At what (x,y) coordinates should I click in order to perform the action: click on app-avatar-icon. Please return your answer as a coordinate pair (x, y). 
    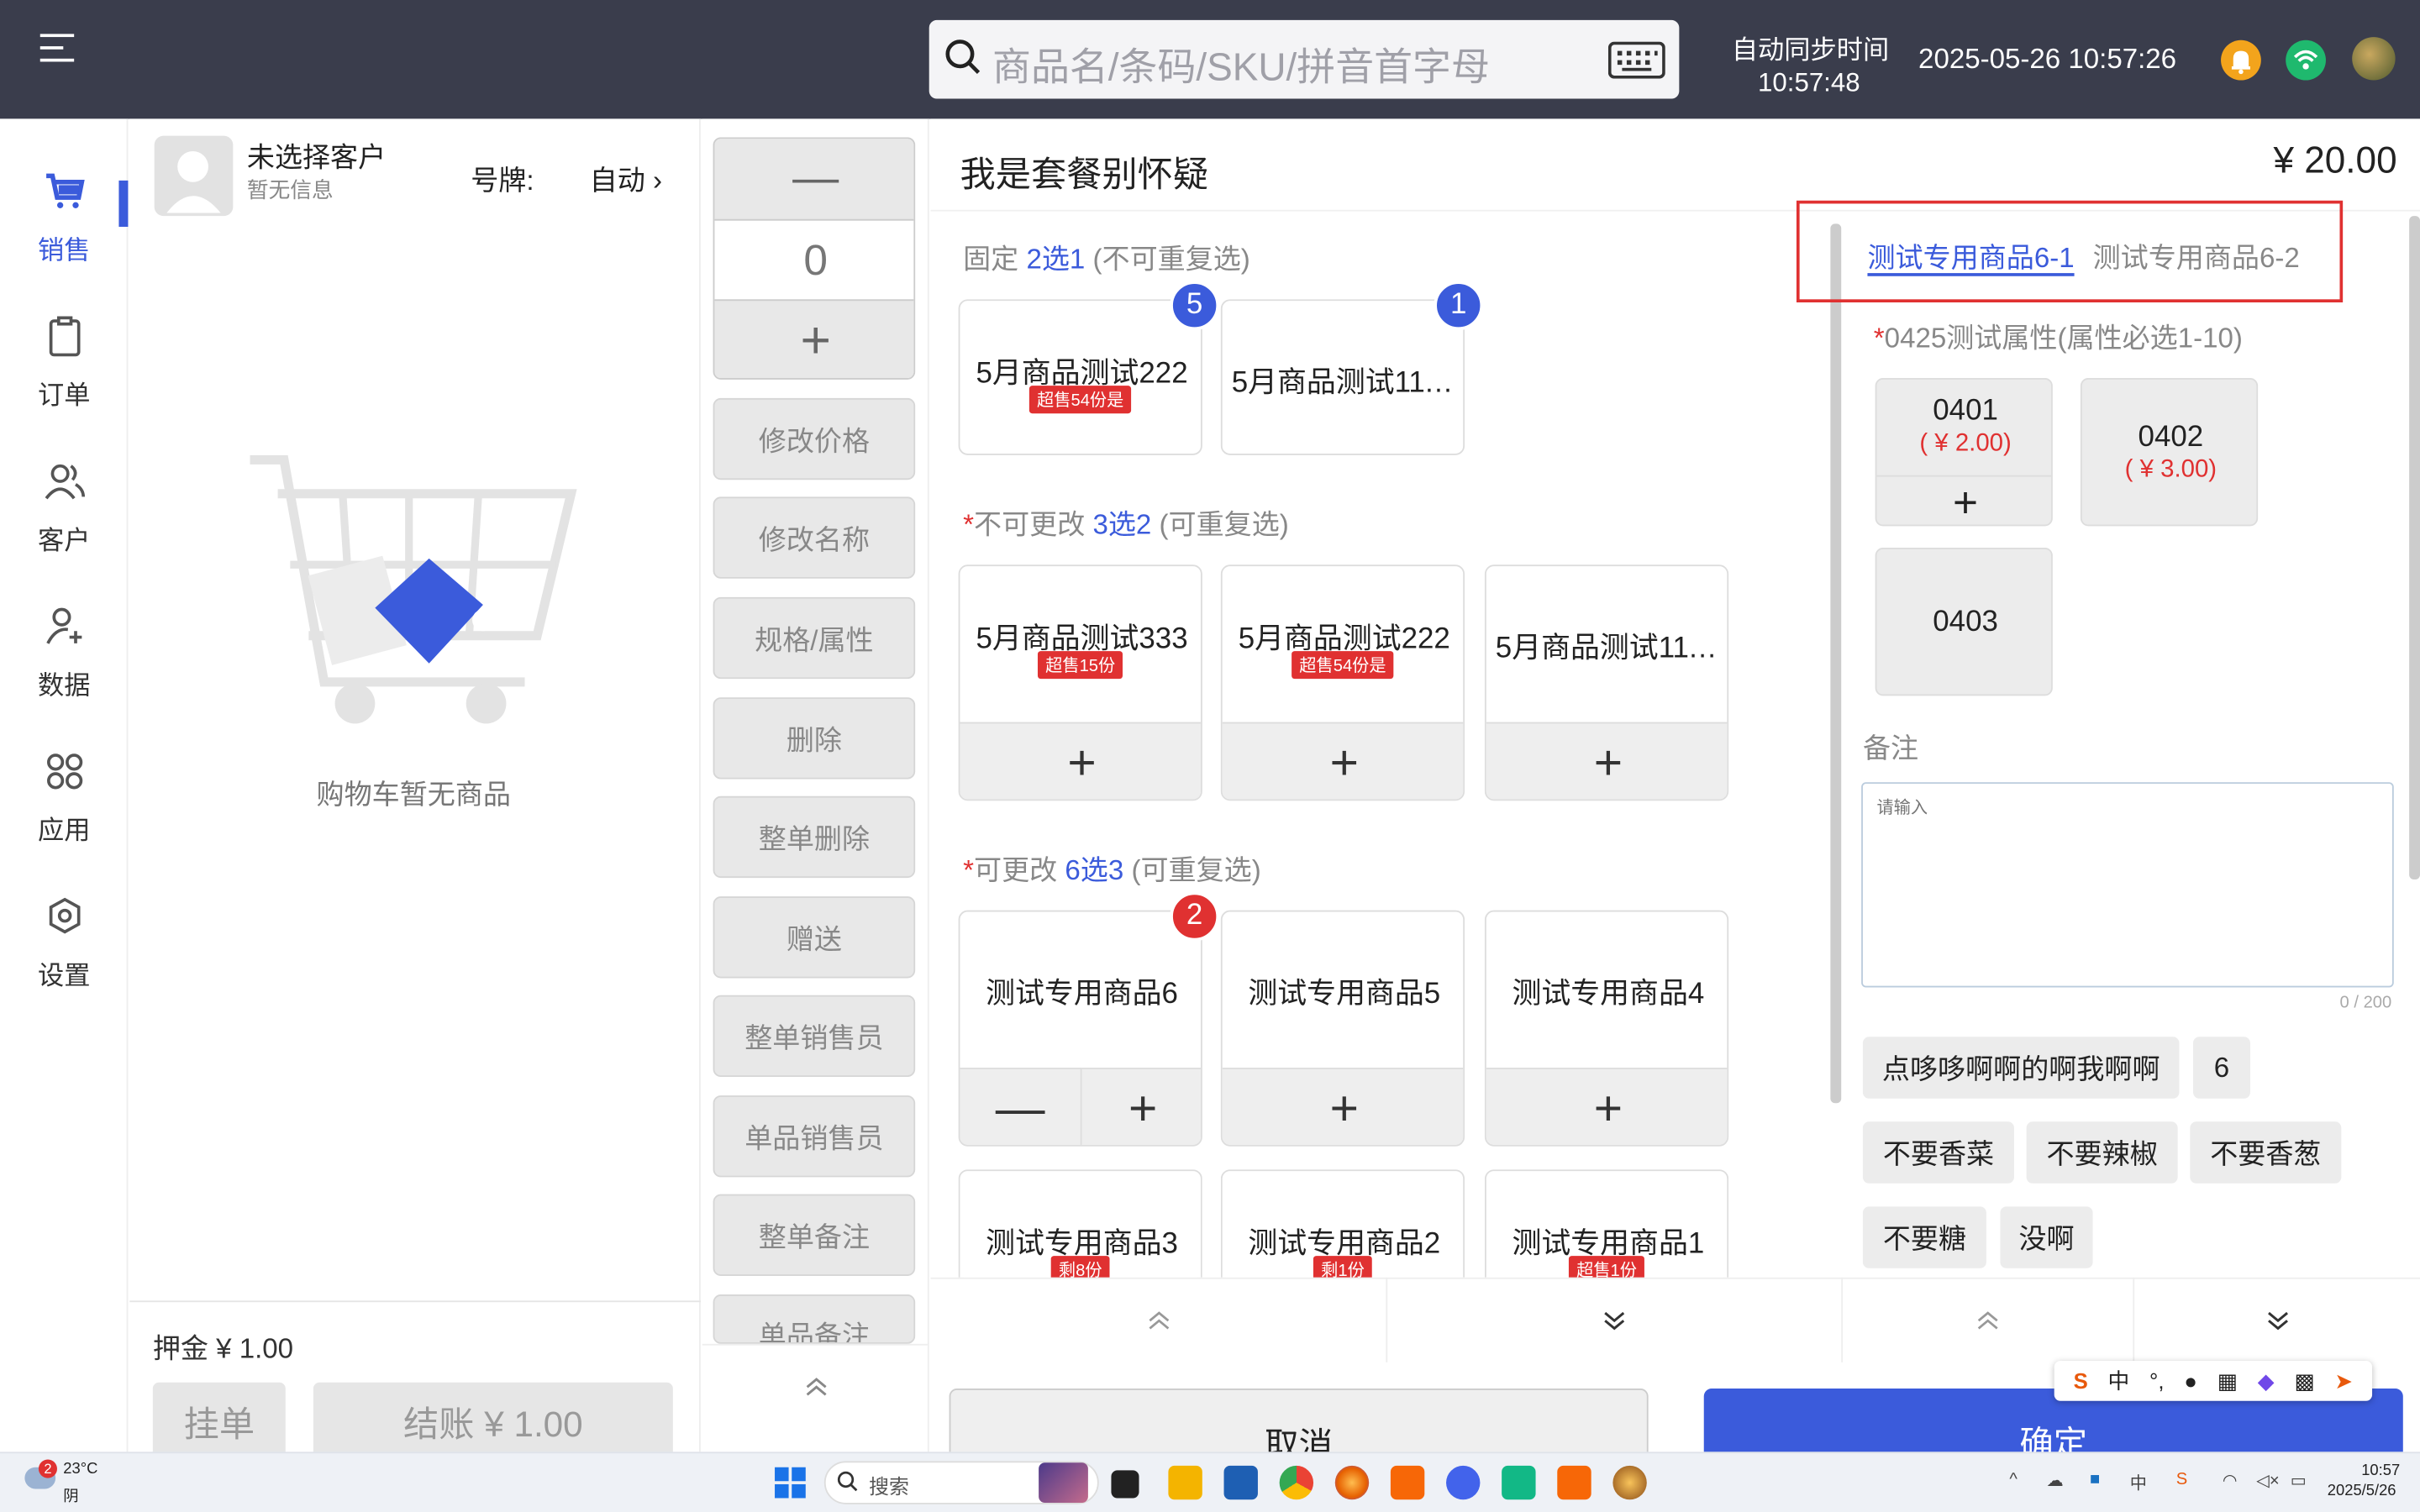
    Looking at the image, I should click on (1629, 1482).